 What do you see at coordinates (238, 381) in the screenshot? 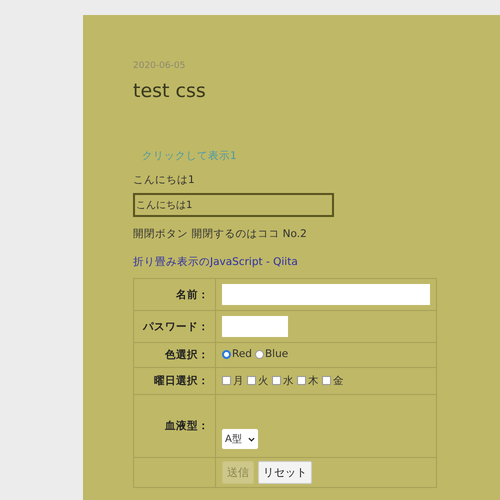
I see `option-label: 月` at bounding box center [238, 381].